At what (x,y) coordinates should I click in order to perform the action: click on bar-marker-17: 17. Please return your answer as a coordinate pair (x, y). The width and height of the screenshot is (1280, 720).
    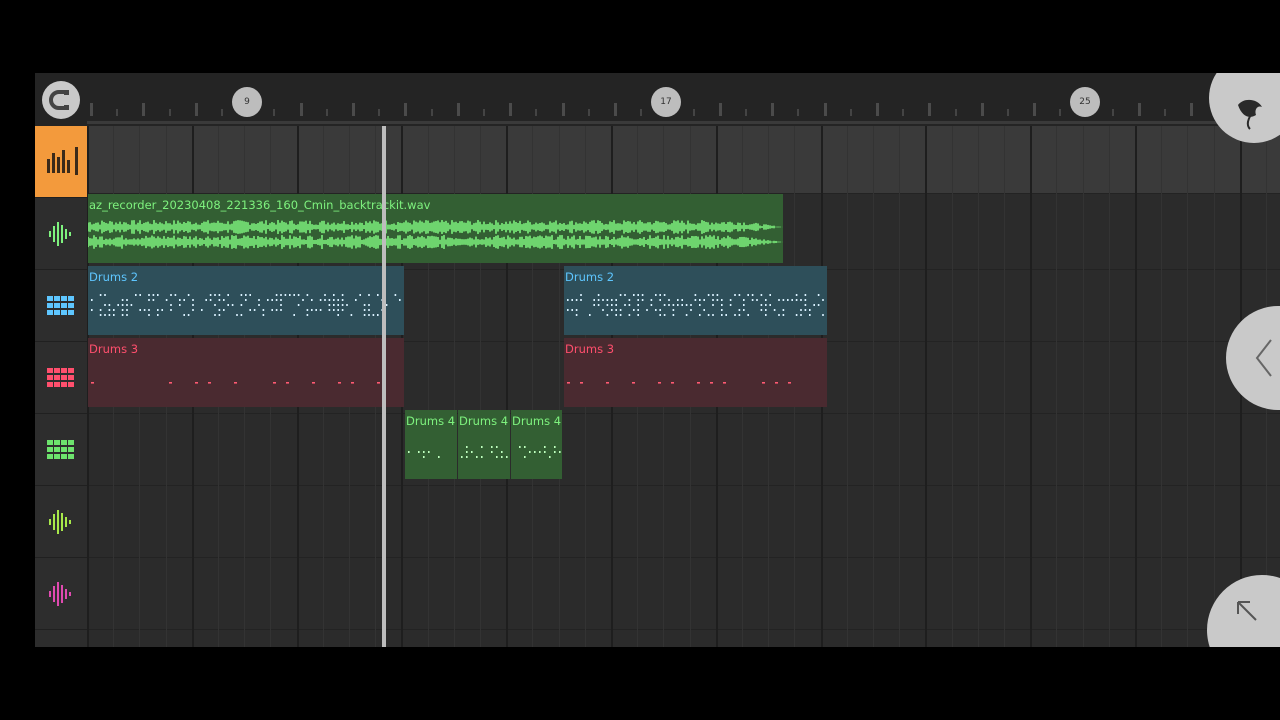
    Looking at the image, I should click on (666, 102).